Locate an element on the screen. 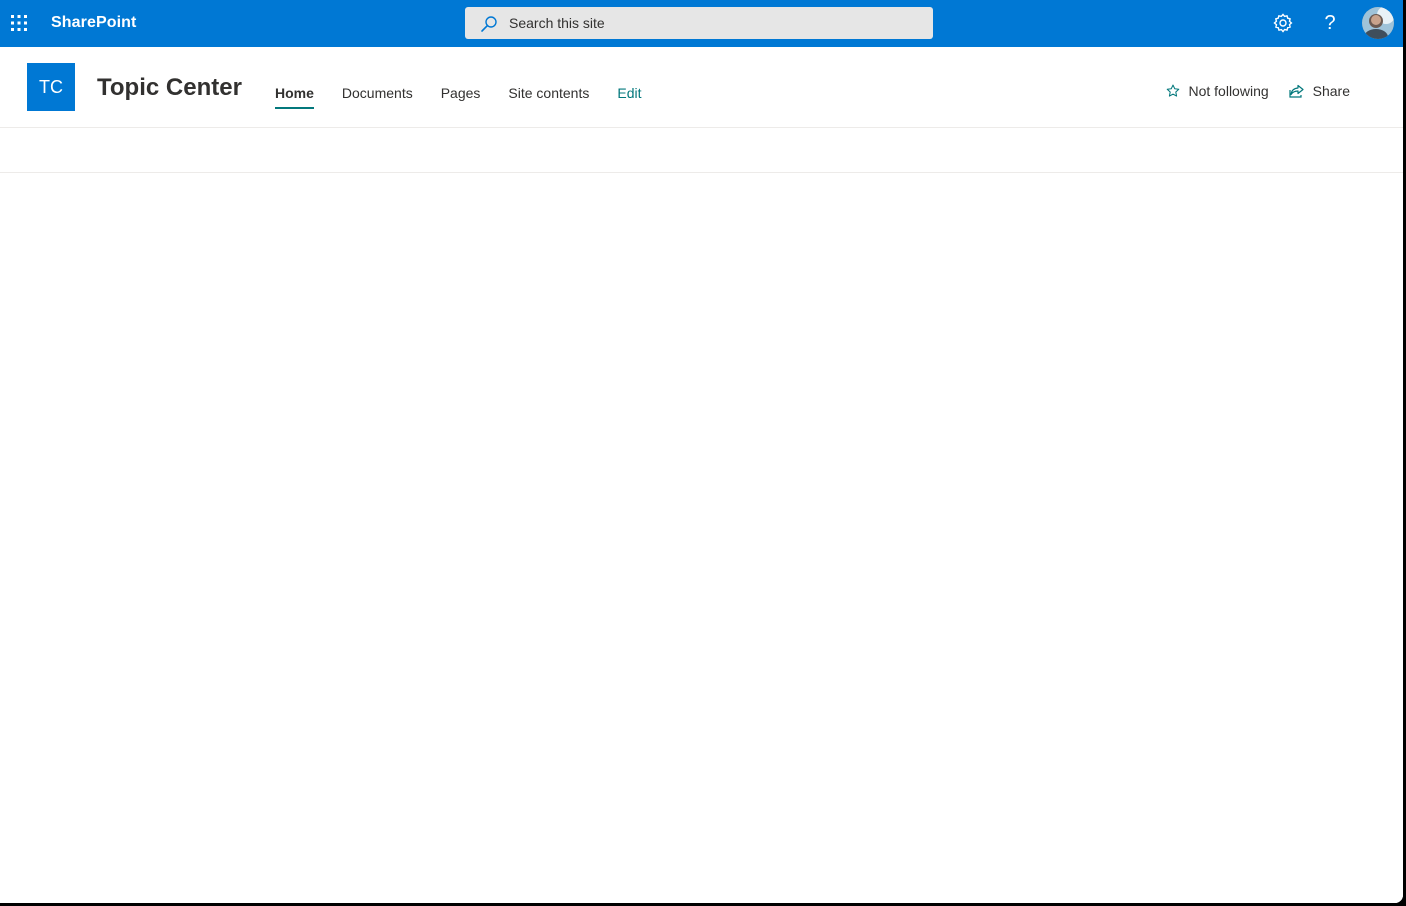 This screenshot has height=906, width=1406. site-title: Topic Center is located at coordinates (169, 88).